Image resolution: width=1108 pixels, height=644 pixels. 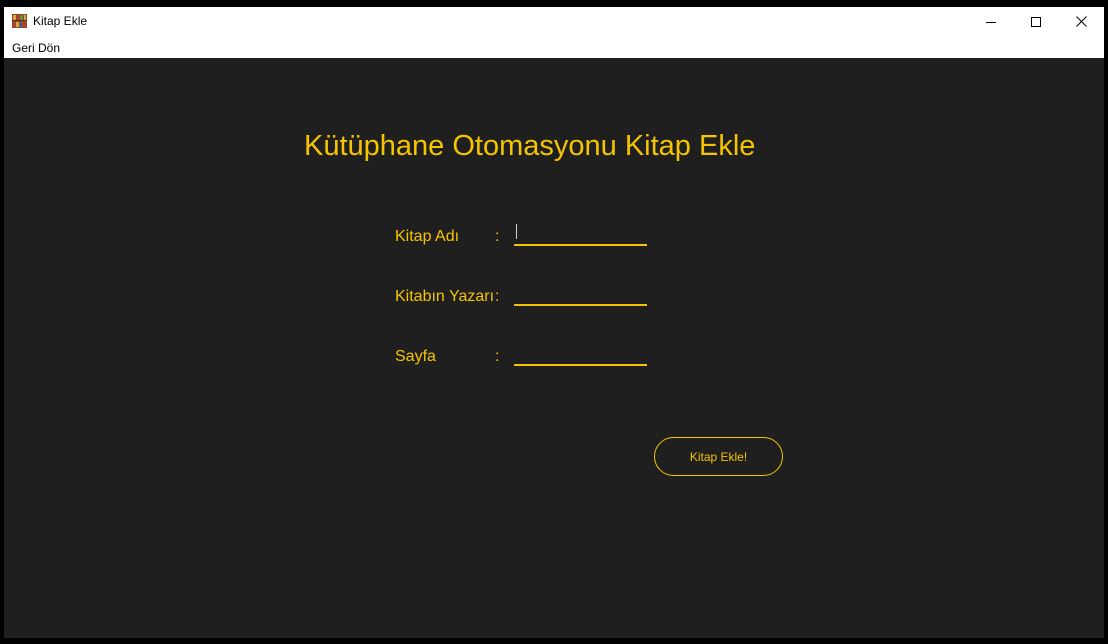 I want to click on book-name-colon: :, so click(x=497, y=236).